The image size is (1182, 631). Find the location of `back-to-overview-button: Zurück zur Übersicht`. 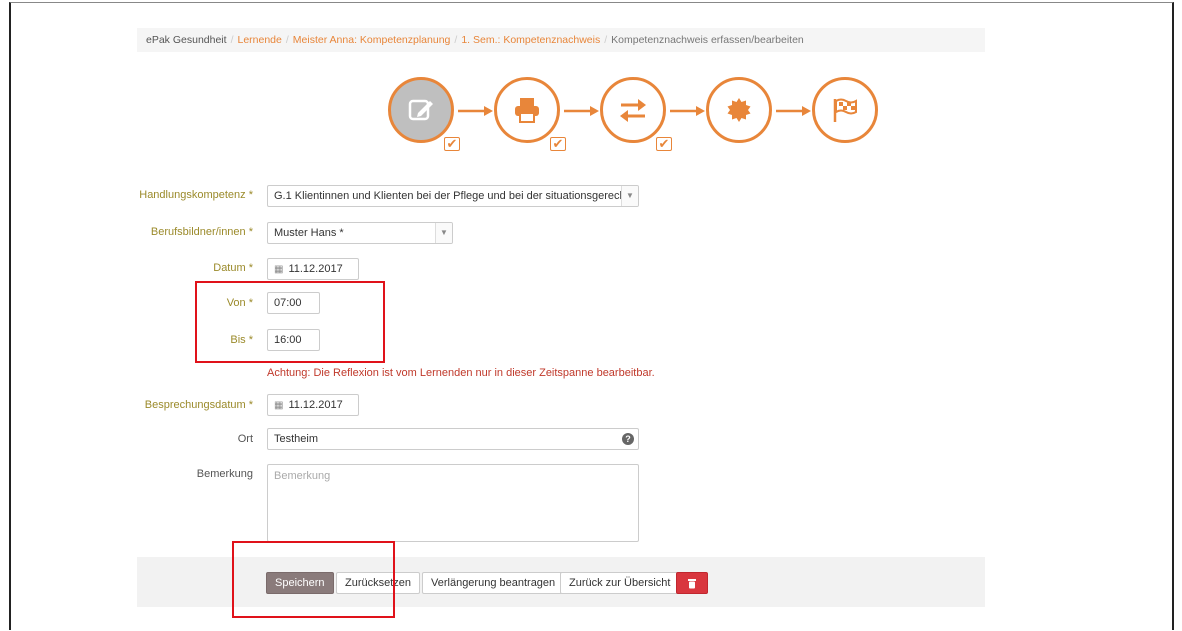

back-to-overview-button: Zurück zur Übersicht is located at coordinates (620, 583).